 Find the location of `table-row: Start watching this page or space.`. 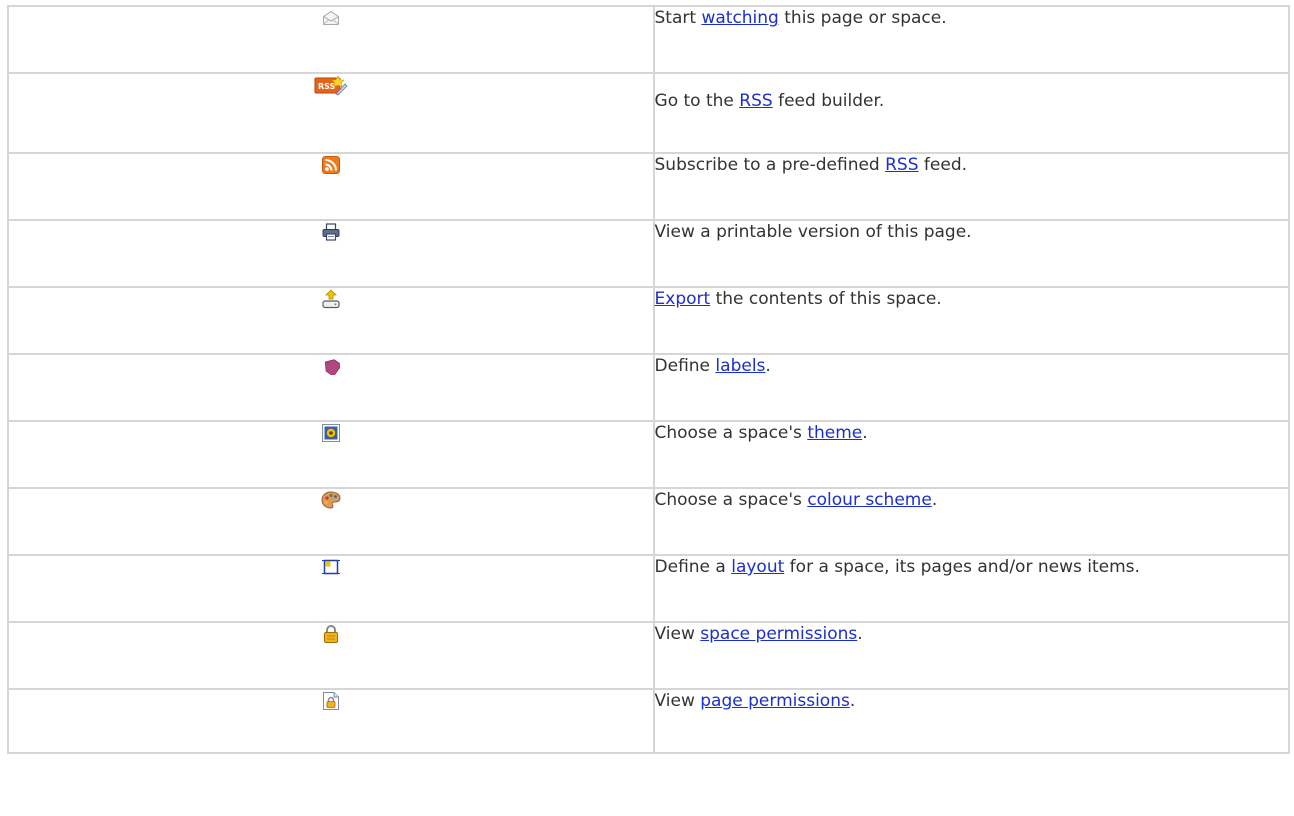

table-row: Start watching this page or space. is located at coordinates (649, 39).